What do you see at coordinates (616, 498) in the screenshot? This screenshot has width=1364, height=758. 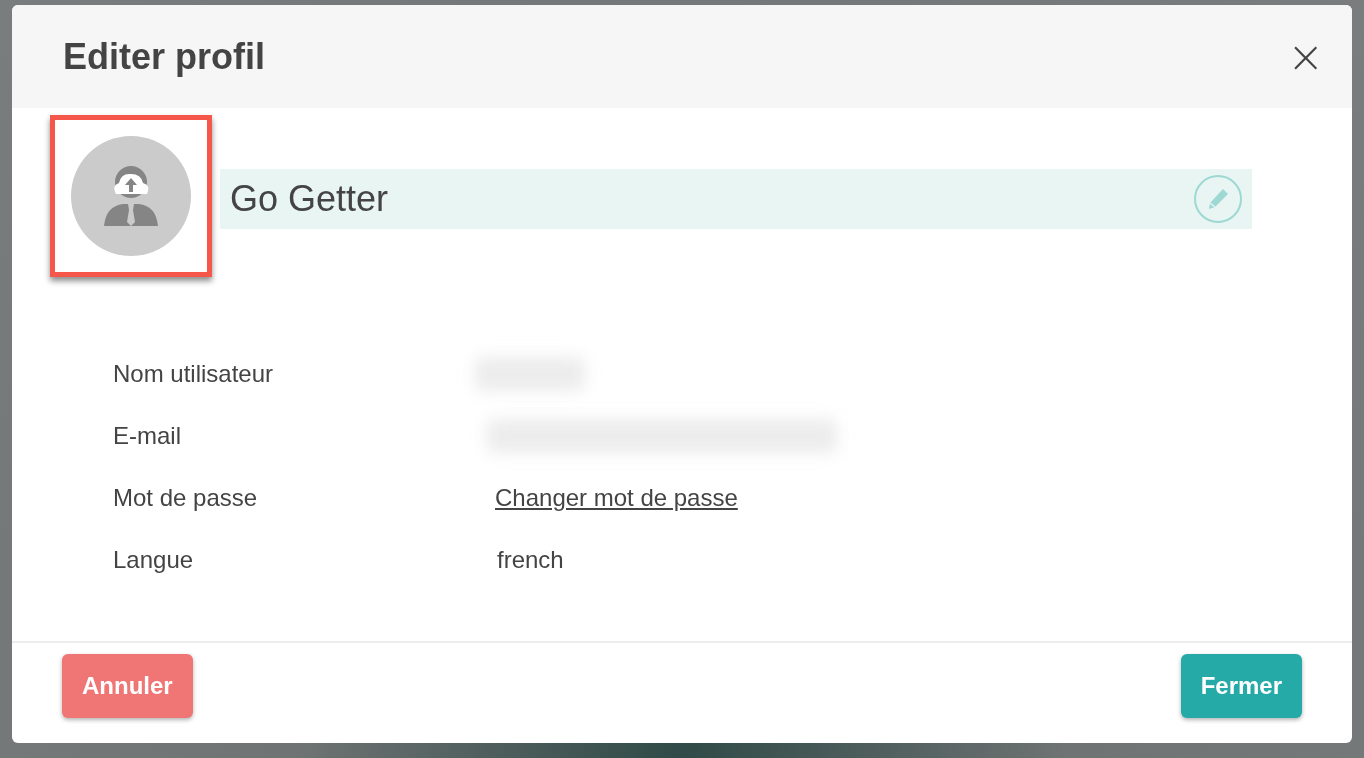 I see `change-password-link: Changer mot de passe` at bounding box center [616, 498].